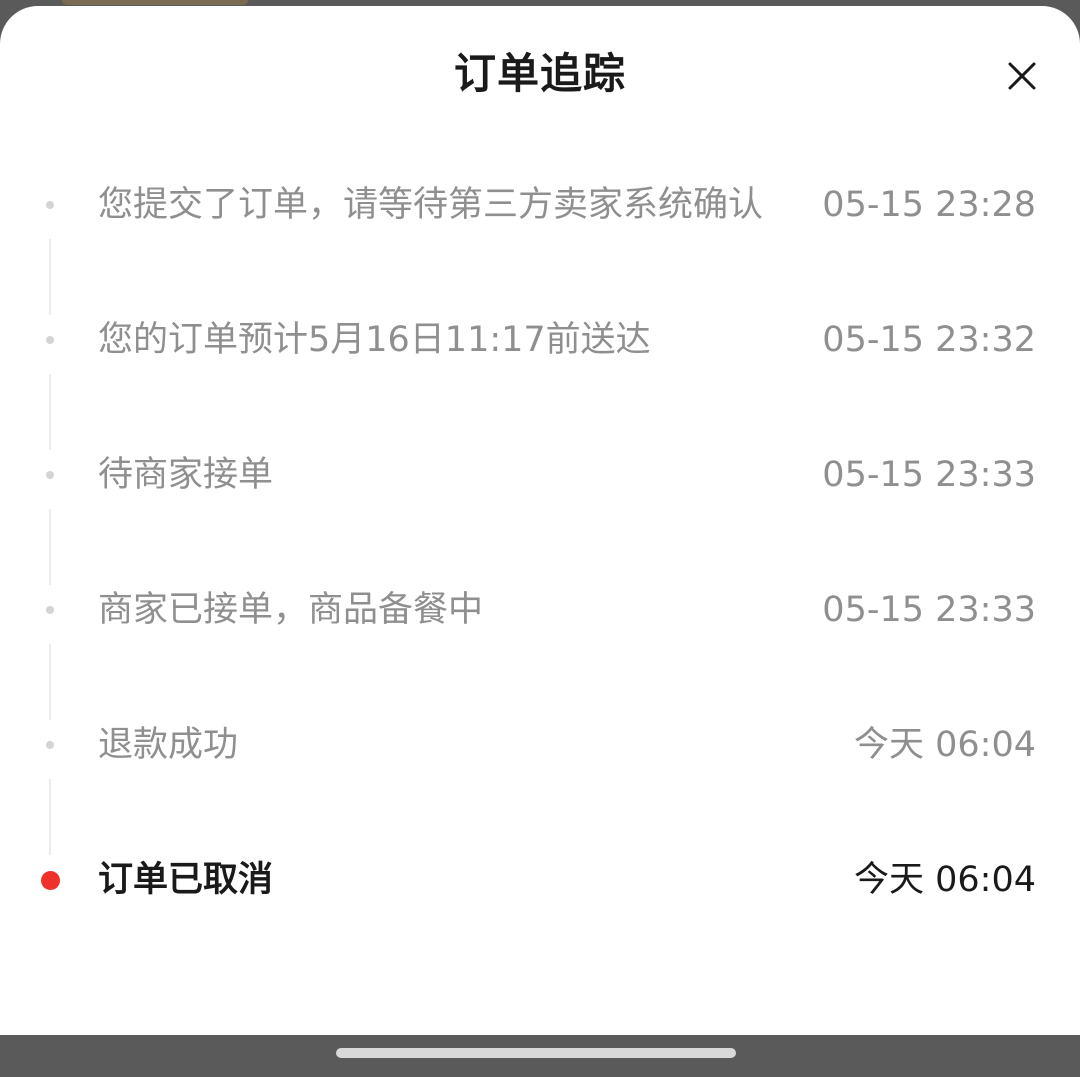 This screenshot has height=1077, width=1080. Describe the element at coordinates (540, 745) in the screenshot. I see `timeline-event: 退款成功 今天 06:04` at that location.